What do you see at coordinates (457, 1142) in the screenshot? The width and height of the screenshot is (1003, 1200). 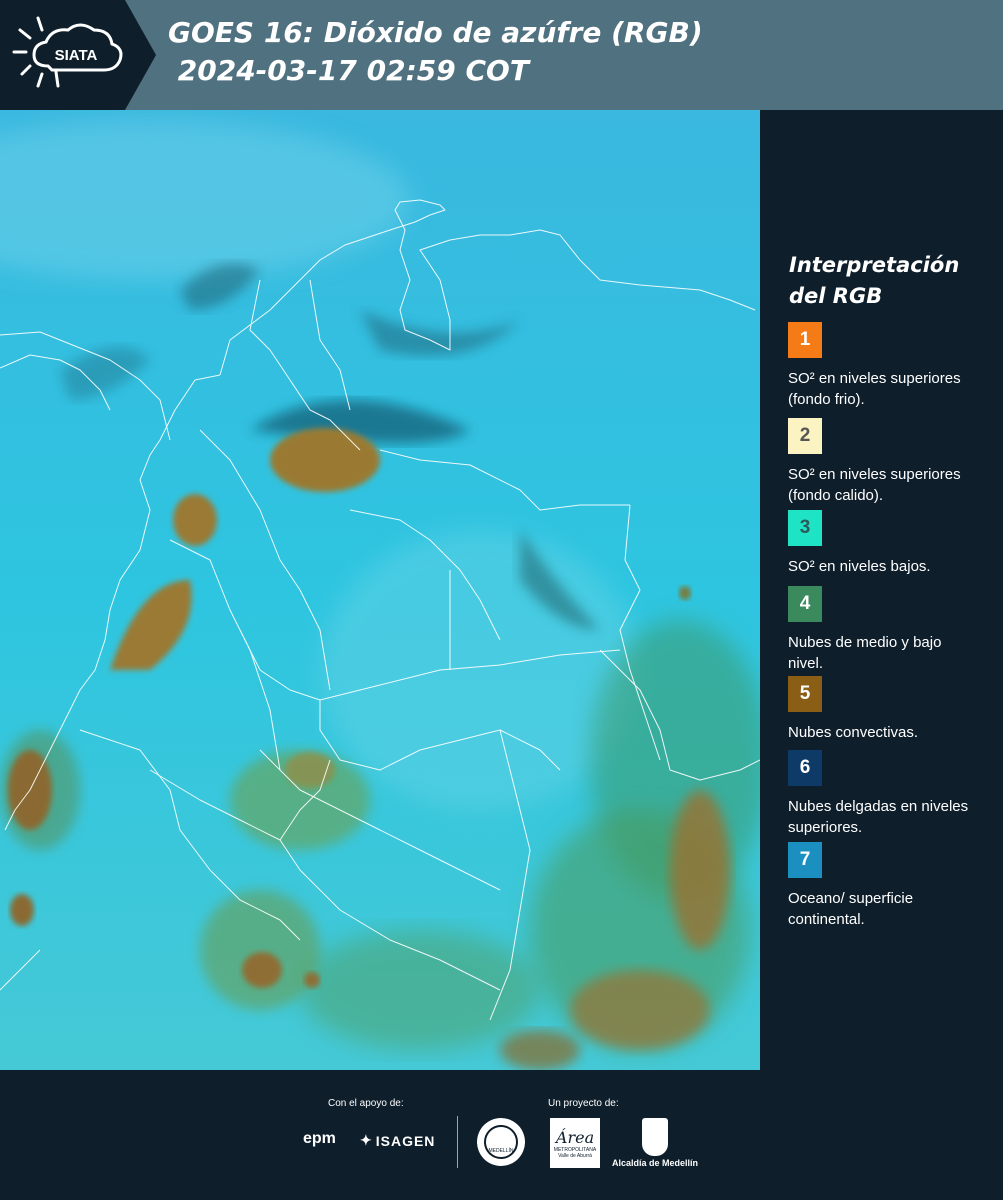 I see `footer-divider` at bounding box center [457, 1142].